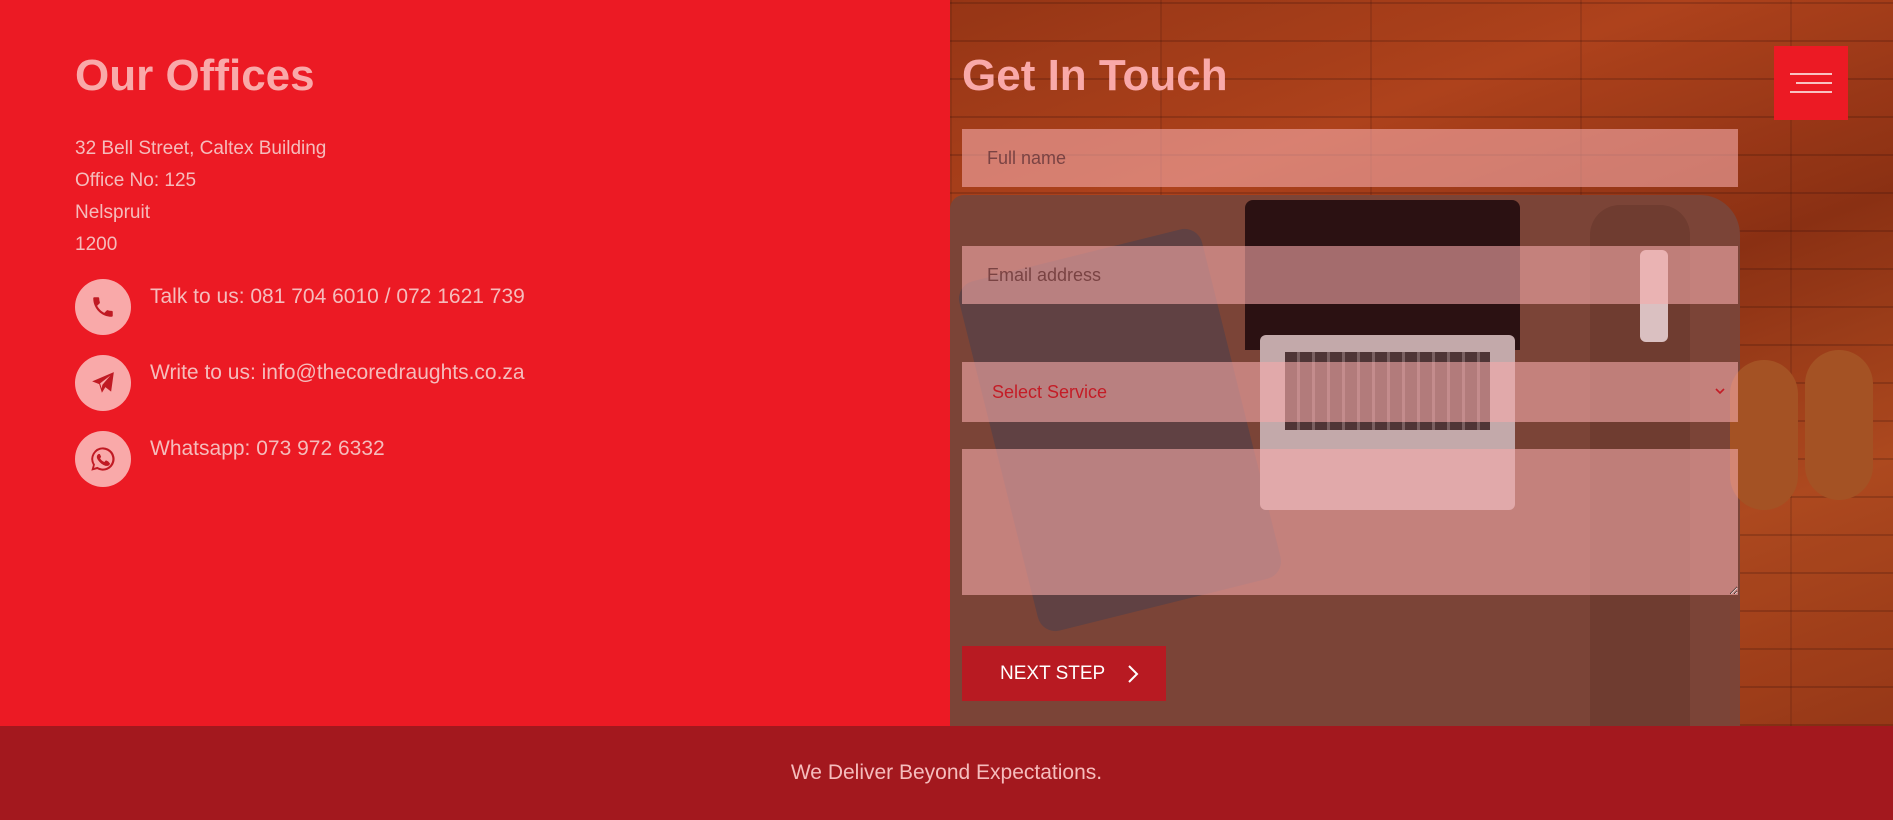 The height and width of the screenshot is (820, 1893). What do you see at coordinates (1720, 392) in the screenshot?
I see `chevron-down-icon` at bounding box center [1720, 392].